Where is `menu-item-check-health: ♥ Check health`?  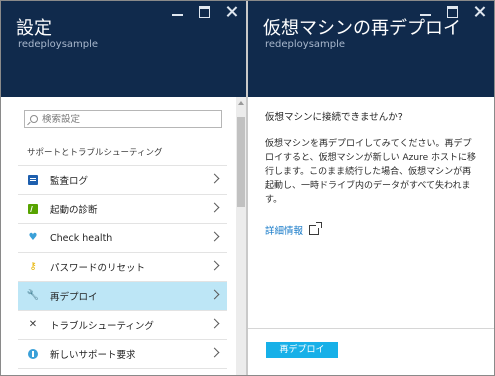 menu-item-check-health: ♥ Check health is located at coordinates (122, 238).